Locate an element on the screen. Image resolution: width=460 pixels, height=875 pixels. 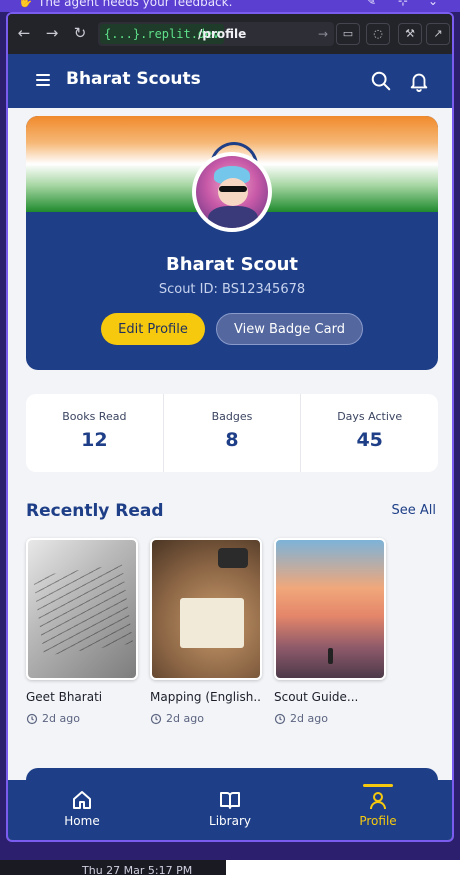
forward-icon: → is located at coordinates (52, 33).